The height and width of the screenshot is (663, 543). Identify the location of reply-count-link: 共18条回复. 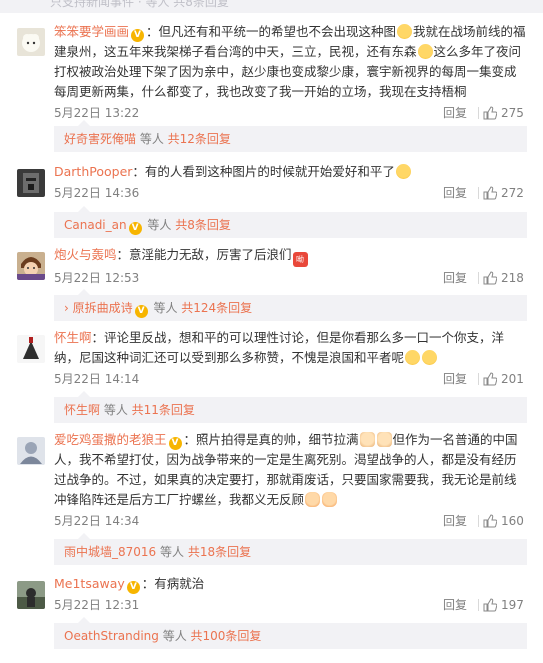
(219, 552).